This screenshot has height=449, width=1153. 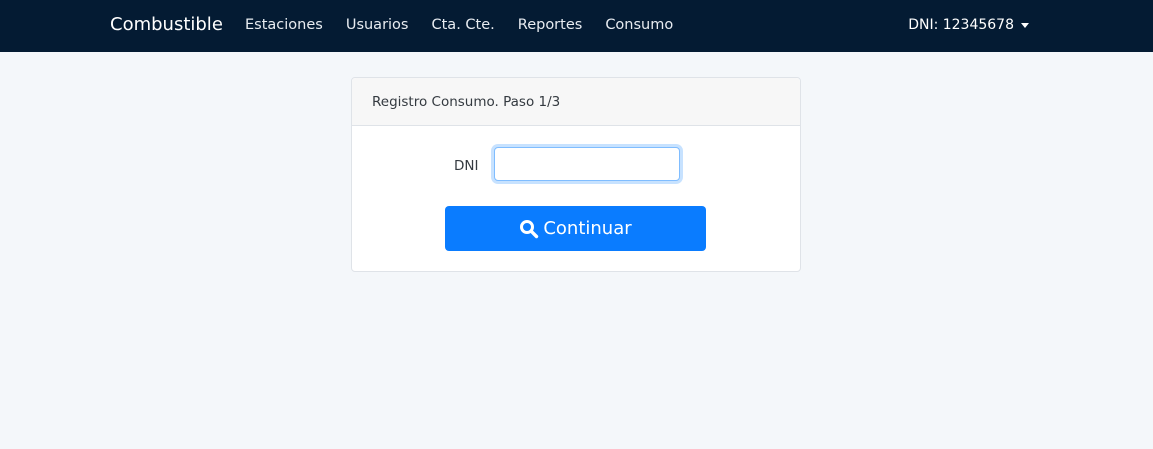 I want to click on caret-down-icon, so click(x=1025, y=25).